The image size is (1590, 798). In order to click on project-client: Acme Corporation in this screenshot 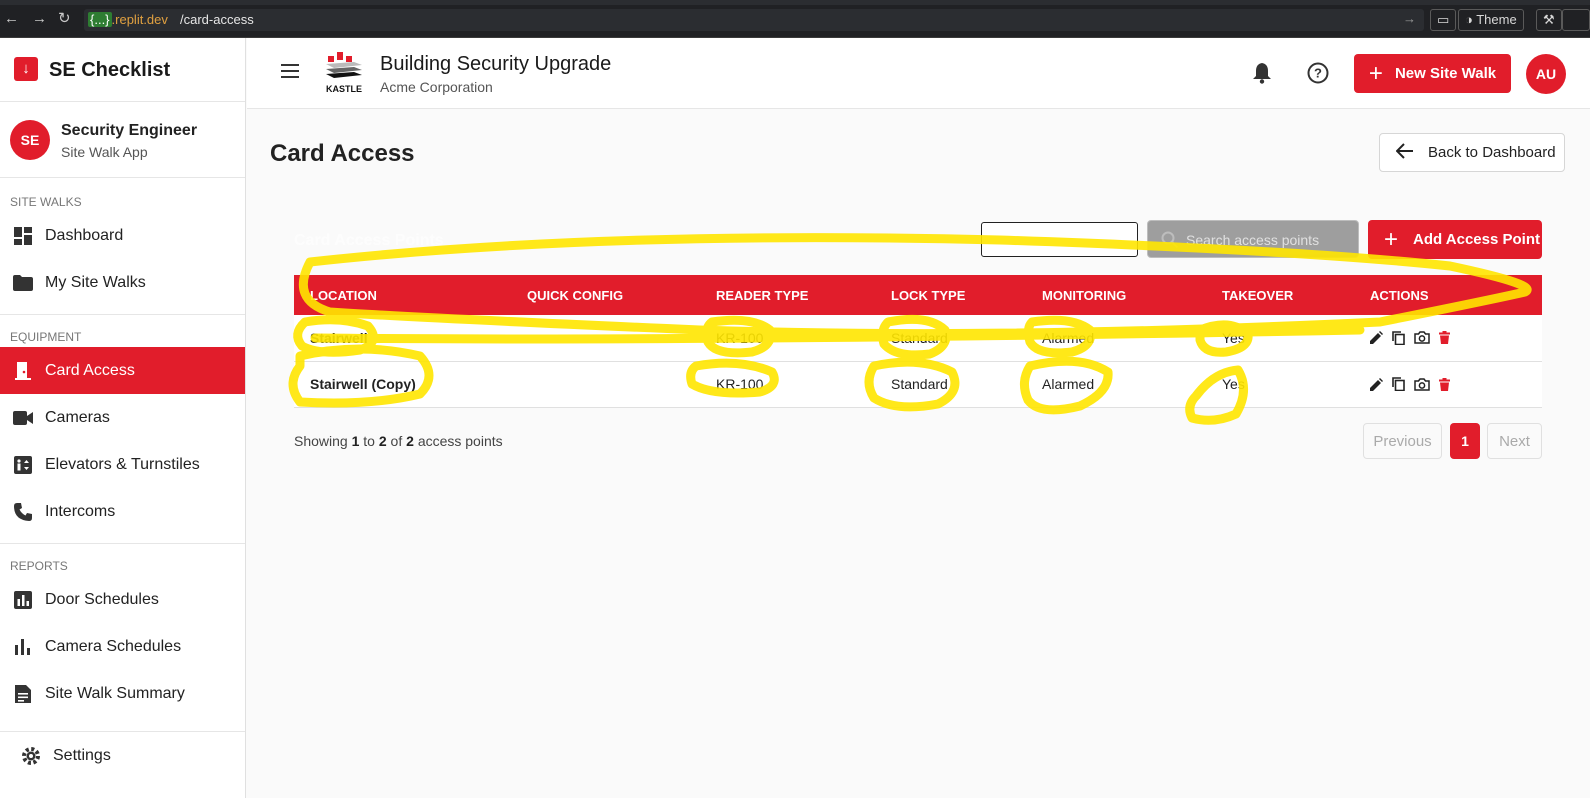, I will do `click(436, 87)`.